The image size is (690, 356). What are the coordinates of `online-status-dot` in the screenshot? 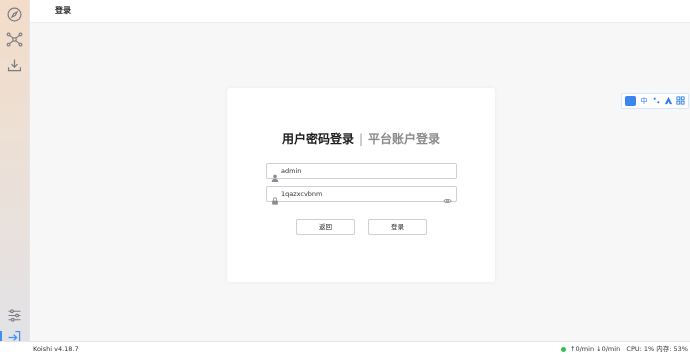 It's located at (563, 349).